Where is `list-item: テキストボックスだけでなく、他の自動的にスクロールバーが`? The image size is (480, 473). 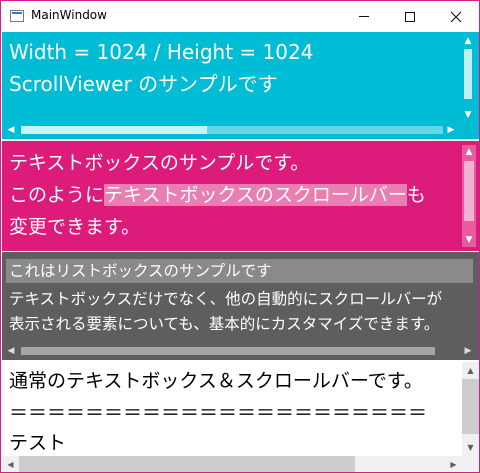 list-item: テキストボックスだけでなく、他の自動的にスクロールバーが is located at coordinates (225, 299).